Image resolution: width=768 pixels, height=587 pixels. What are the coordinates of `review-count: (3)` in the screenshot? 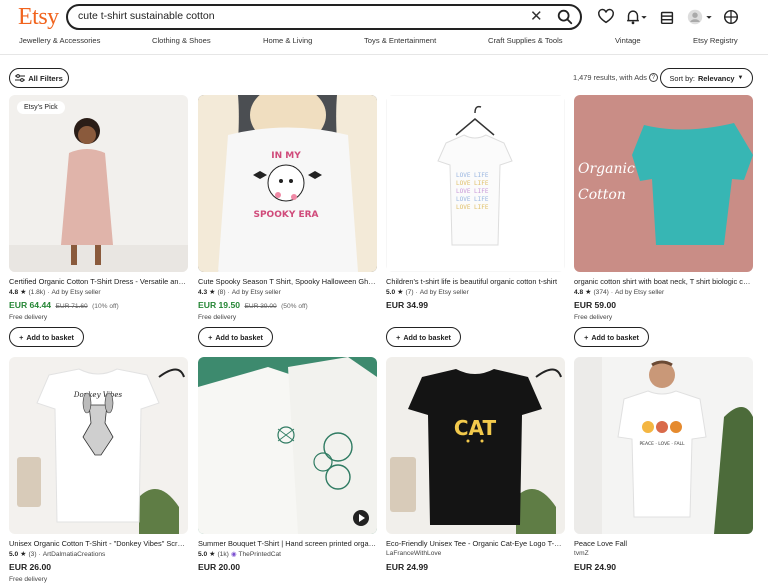 It's located at (32, 554).